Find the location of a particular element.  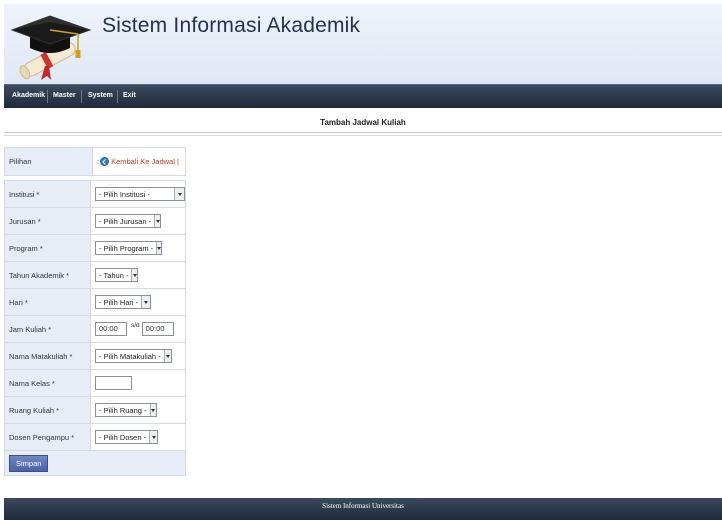

program-value: - Pilih Program - is located at coordinates (126, 248).